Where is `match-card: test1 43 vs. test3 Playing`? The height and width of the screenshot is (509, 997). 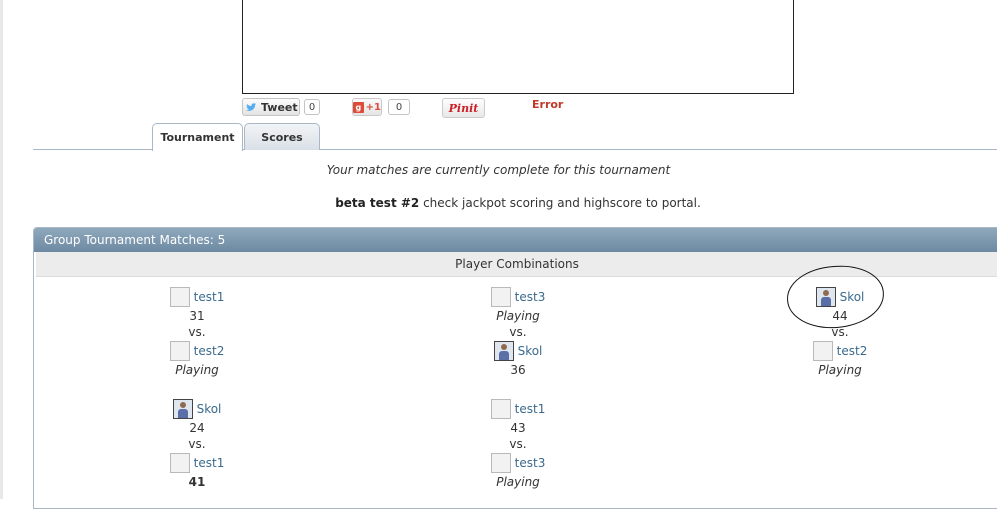
match-card: test1 43 vs. test3 Playing is located at coordinates (518, 444).